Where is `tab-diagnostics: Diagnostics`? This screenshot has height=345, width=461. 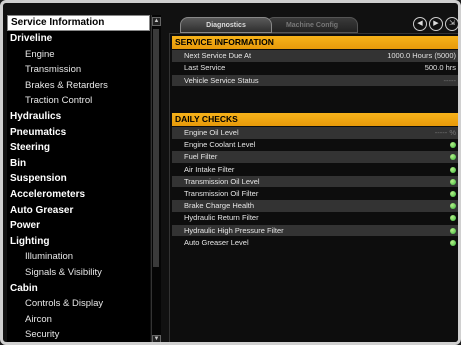 tab-diagnostics: Diagnostics is located at coordinates (226, 25).